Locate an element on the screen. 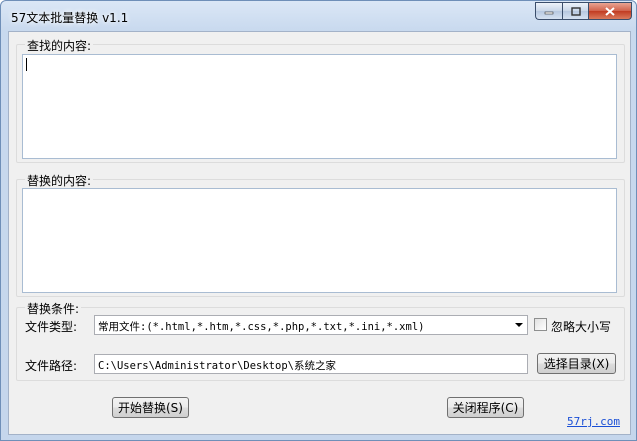 This screenshot has width=637, height=441. replace-label: 替换的内容: is located at coordinates (59, 180).